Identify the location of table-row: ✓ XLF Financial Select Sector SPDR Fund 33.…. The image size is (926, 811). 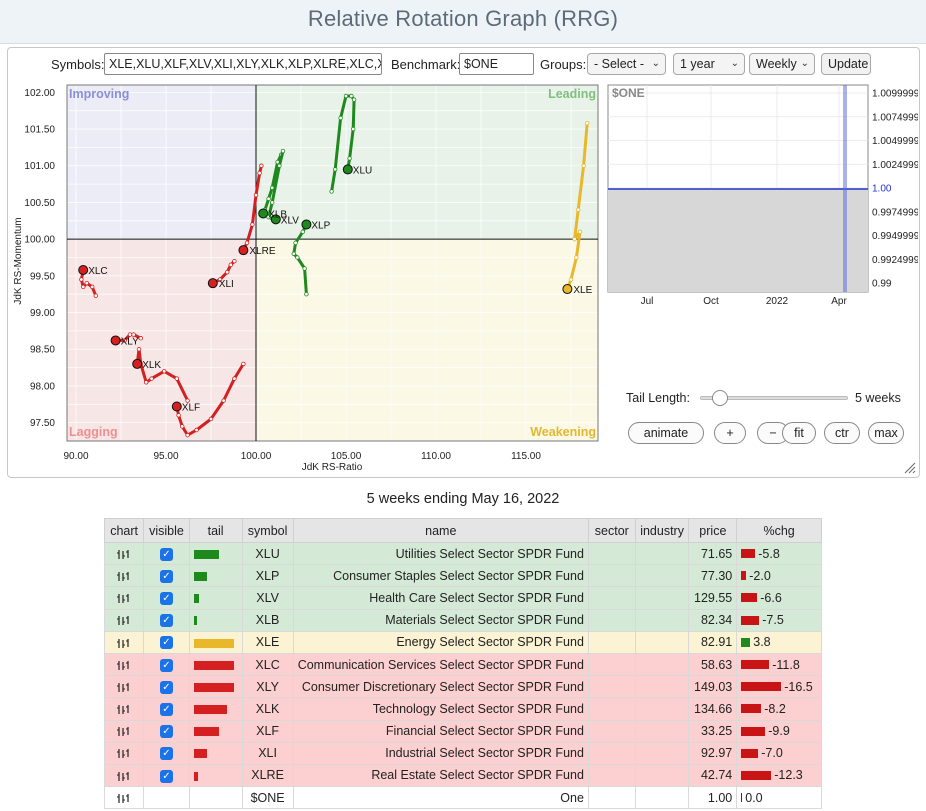
(462, 731).